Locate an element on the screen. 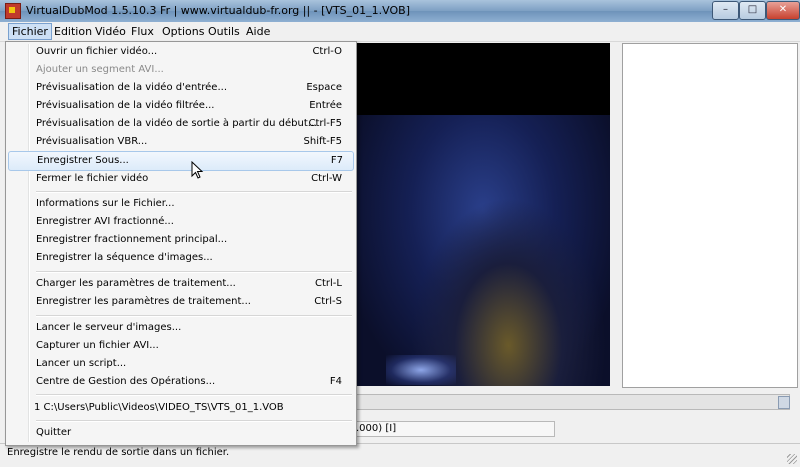 The height and width of the screenshot is (467, 800). menu-aide: Aide is located at coordinates (258, 31).